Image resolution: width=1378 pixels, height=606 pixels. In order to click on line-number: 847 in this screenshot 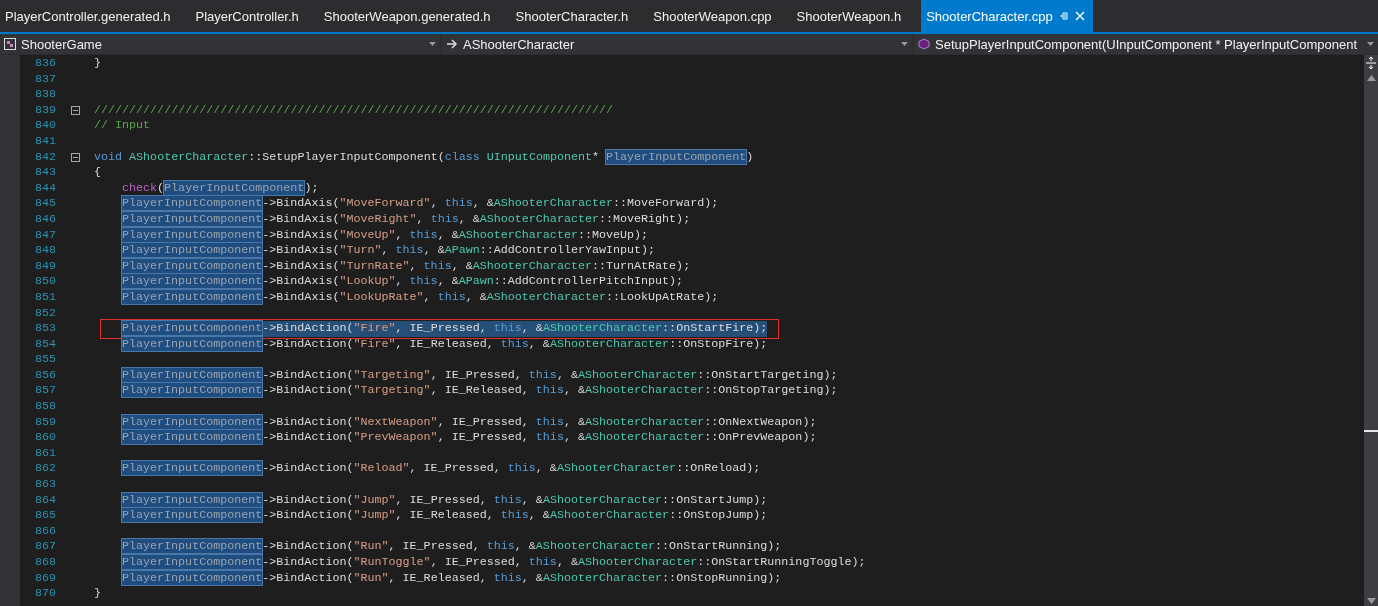, I will do `click(44, 235)`.